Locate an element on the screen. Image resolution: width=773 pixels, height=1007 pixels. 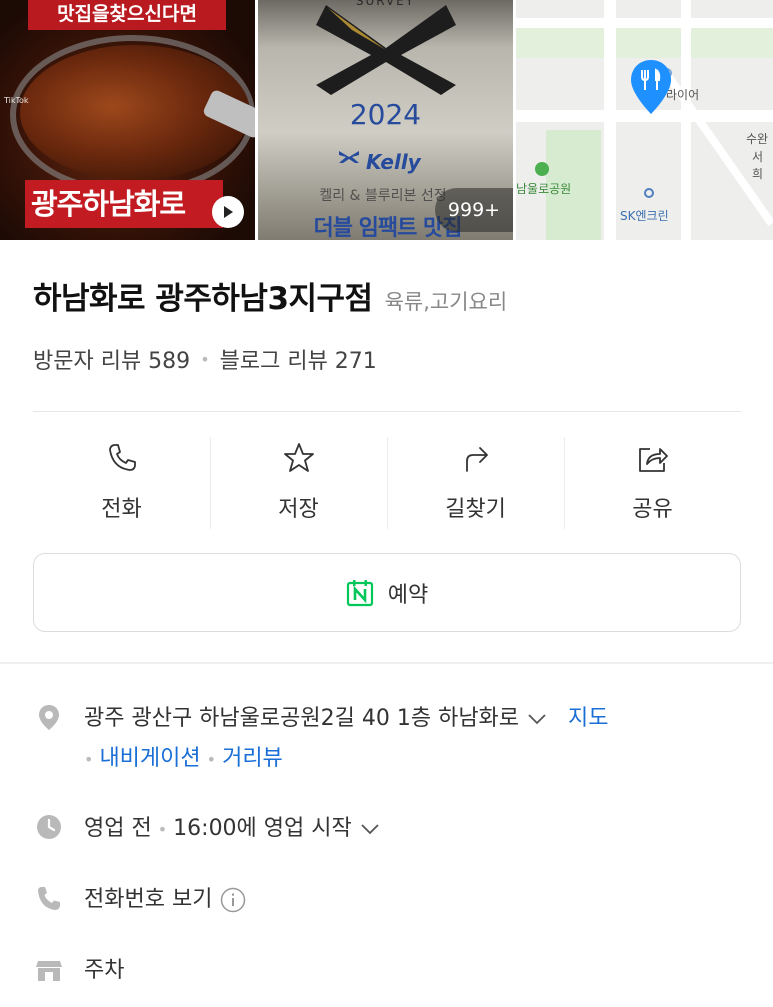
photo-food: 맛집을찾으신다면 TikTok 광주하남화로 is located at coordinates (127, 120).